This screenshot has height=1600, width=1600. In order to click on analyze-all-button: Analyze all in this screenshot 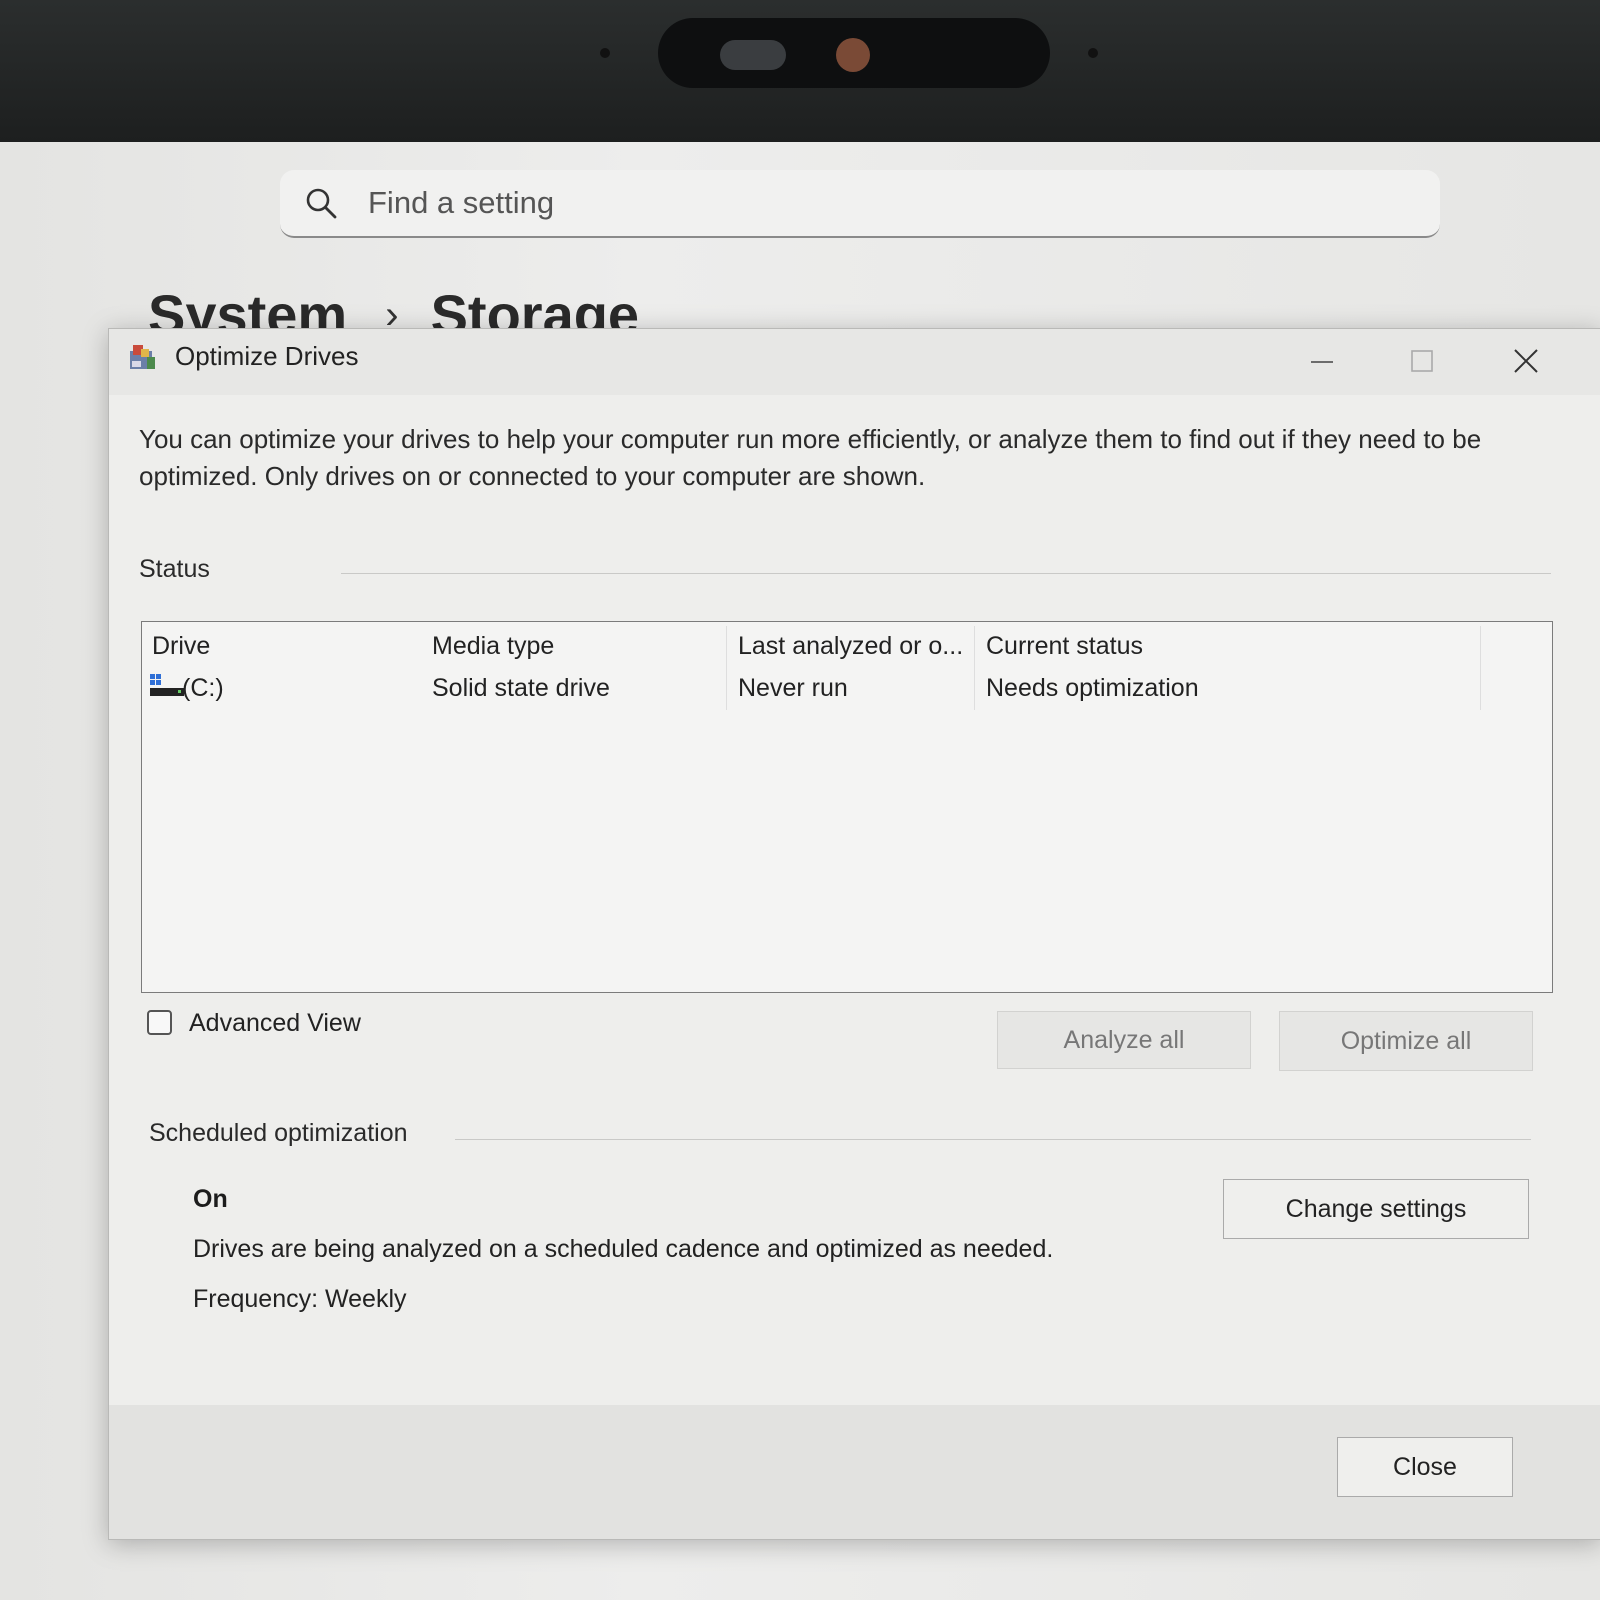, I will do `click(1124, 1040)`.